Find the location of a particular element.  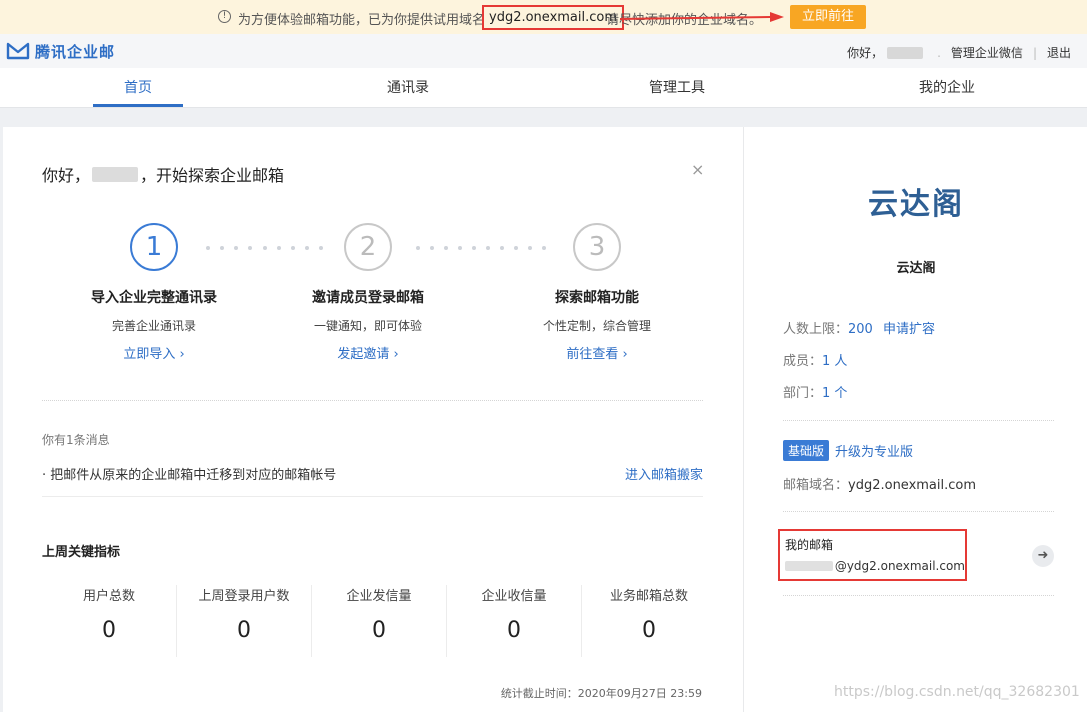

header-greeting: 你好， is located at coordinates (865, 53).